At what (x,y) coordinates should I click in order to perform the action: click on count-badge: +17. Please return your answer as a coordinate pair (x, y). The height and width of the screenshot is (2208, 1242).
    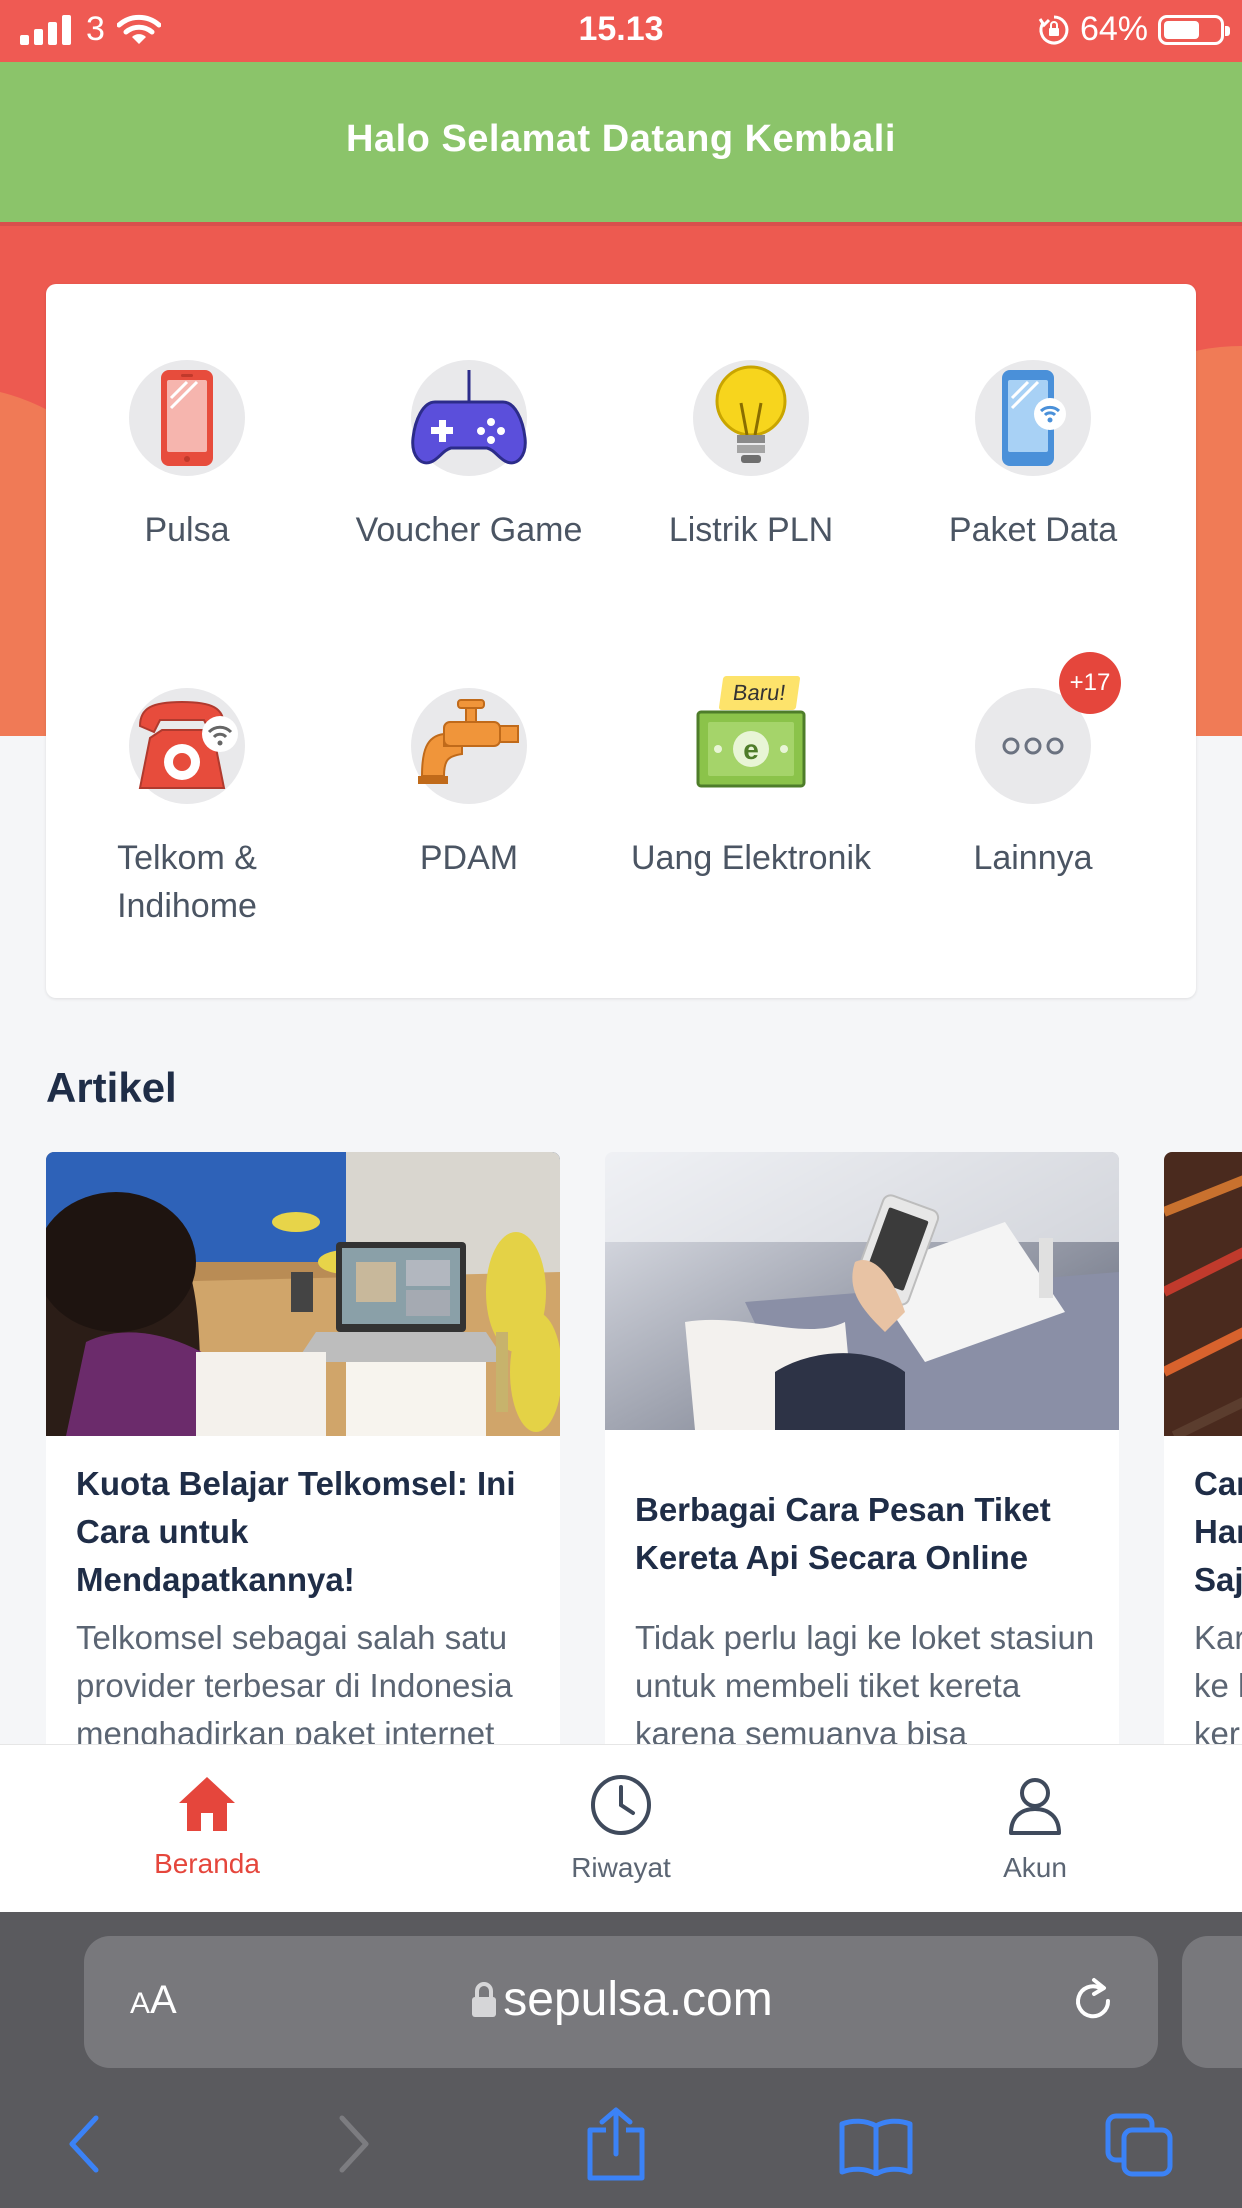
    Looking at the image, I should click on (1090, 683).